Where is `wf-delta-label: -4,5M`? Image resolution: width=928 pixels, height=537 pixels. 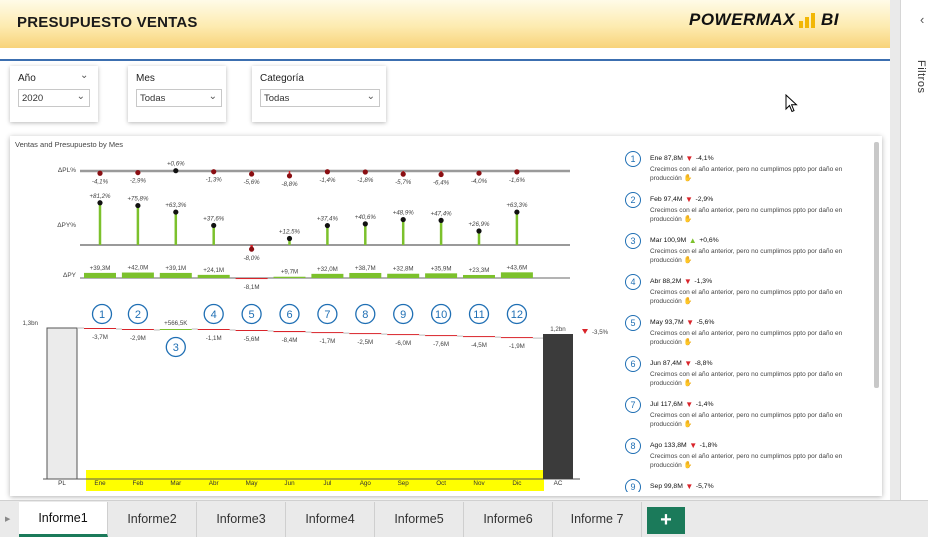
wf-delta-label: -4,5M is located at coordinates (479, 345).